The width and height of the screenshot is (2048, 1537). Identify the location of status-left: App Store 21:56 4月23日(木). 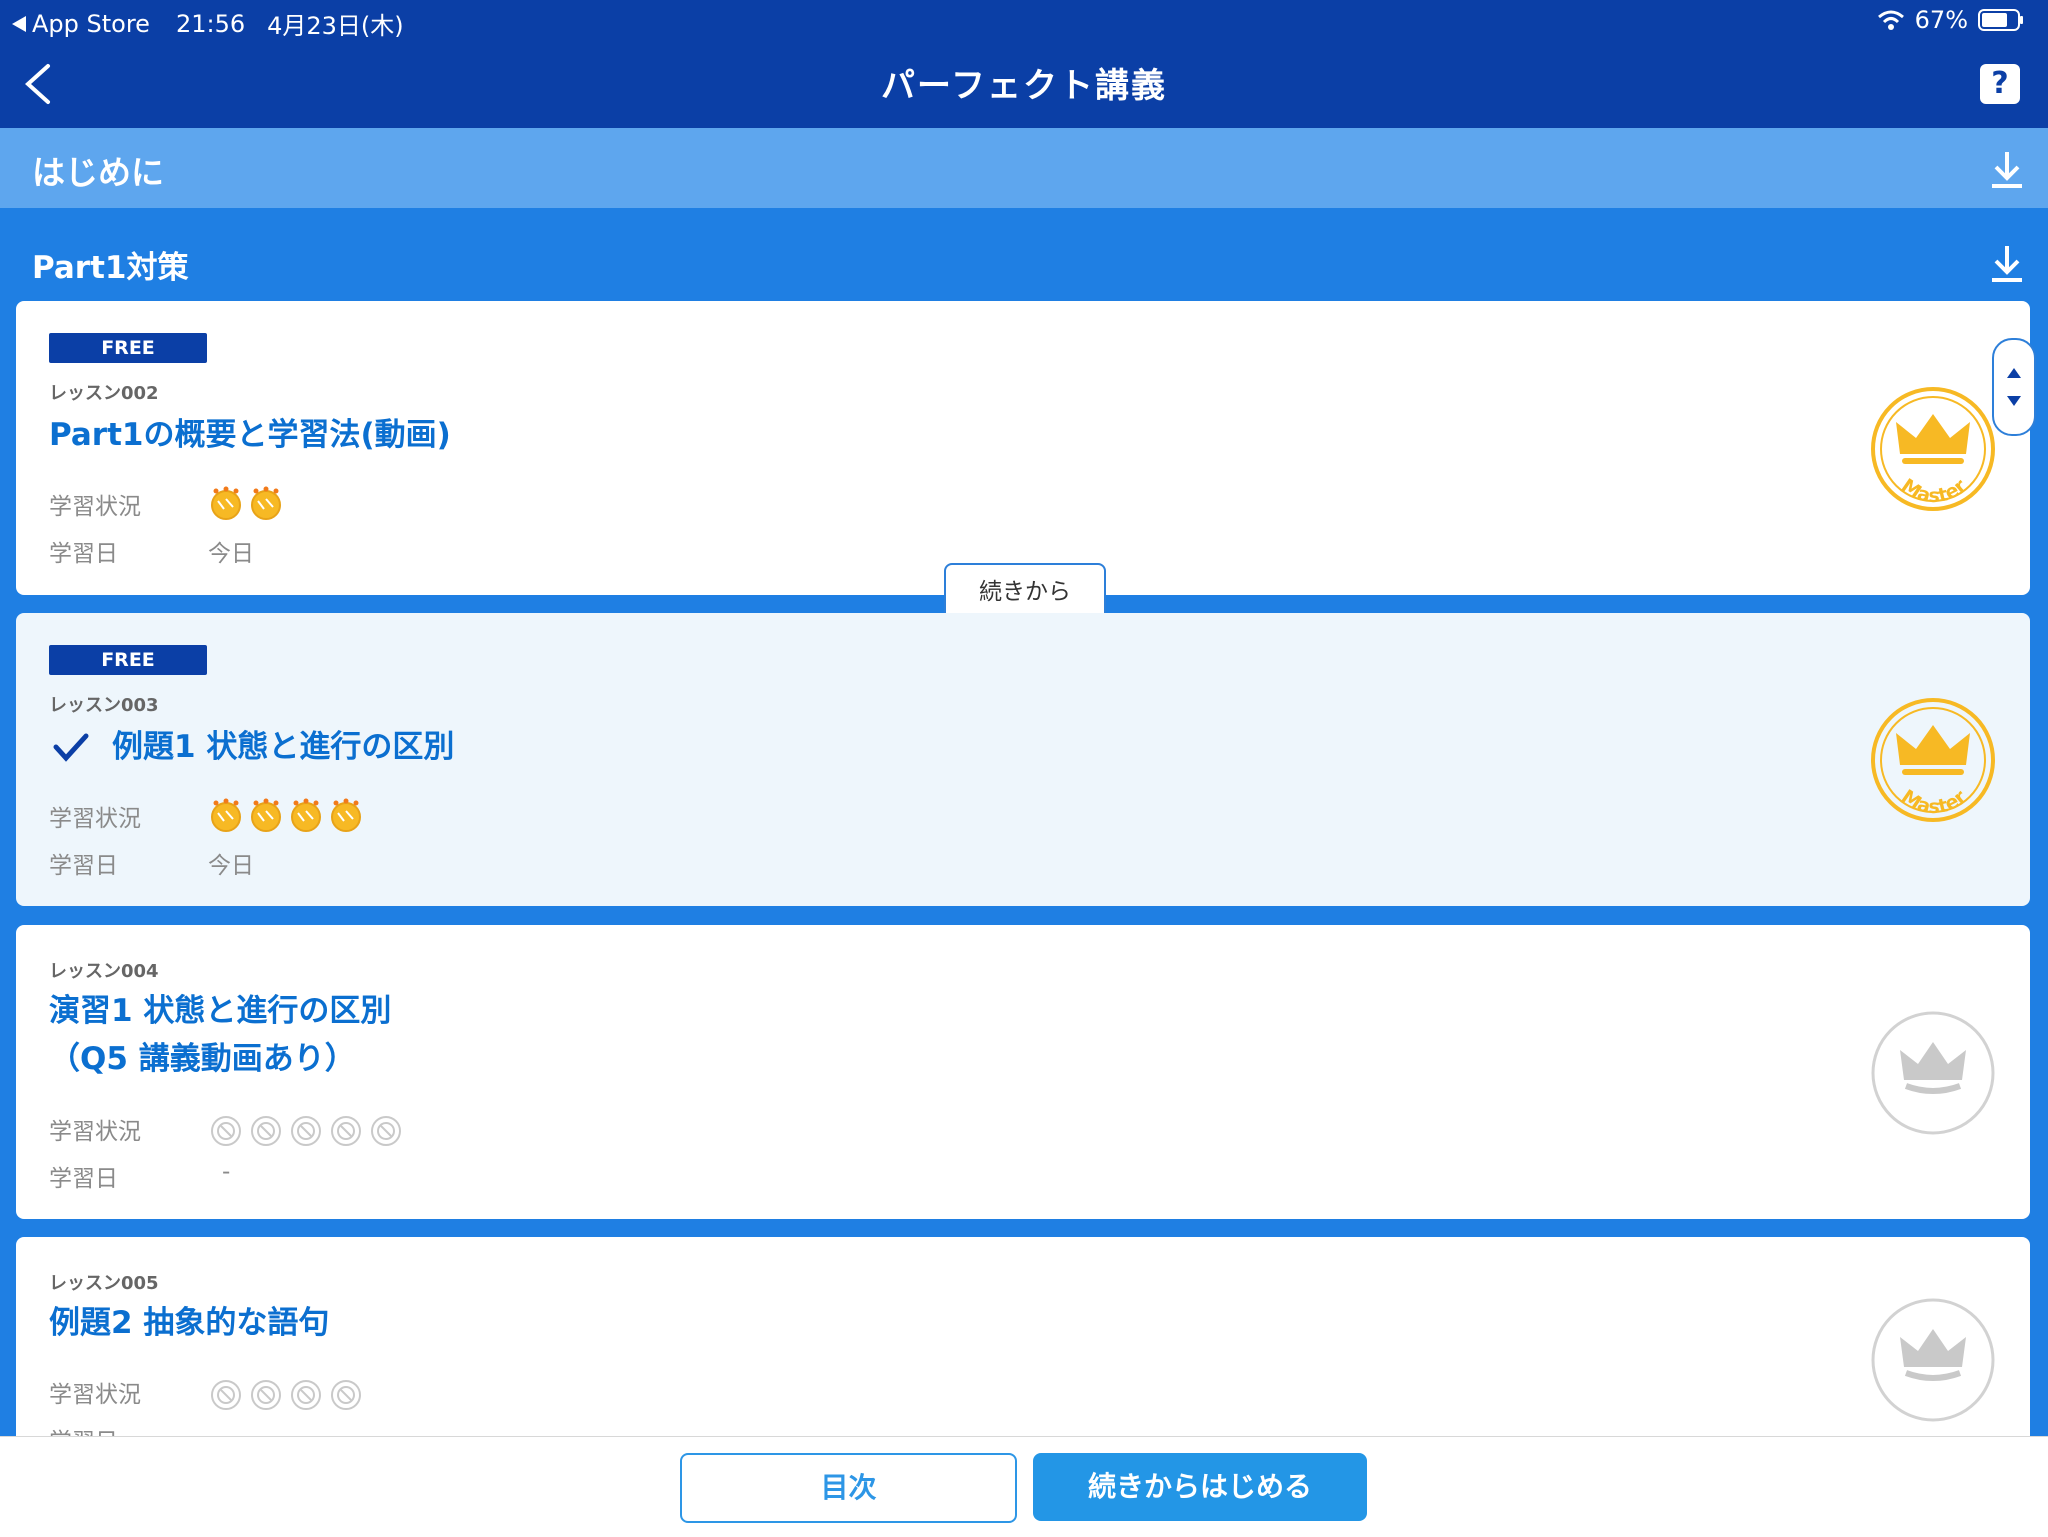
(208, 23).